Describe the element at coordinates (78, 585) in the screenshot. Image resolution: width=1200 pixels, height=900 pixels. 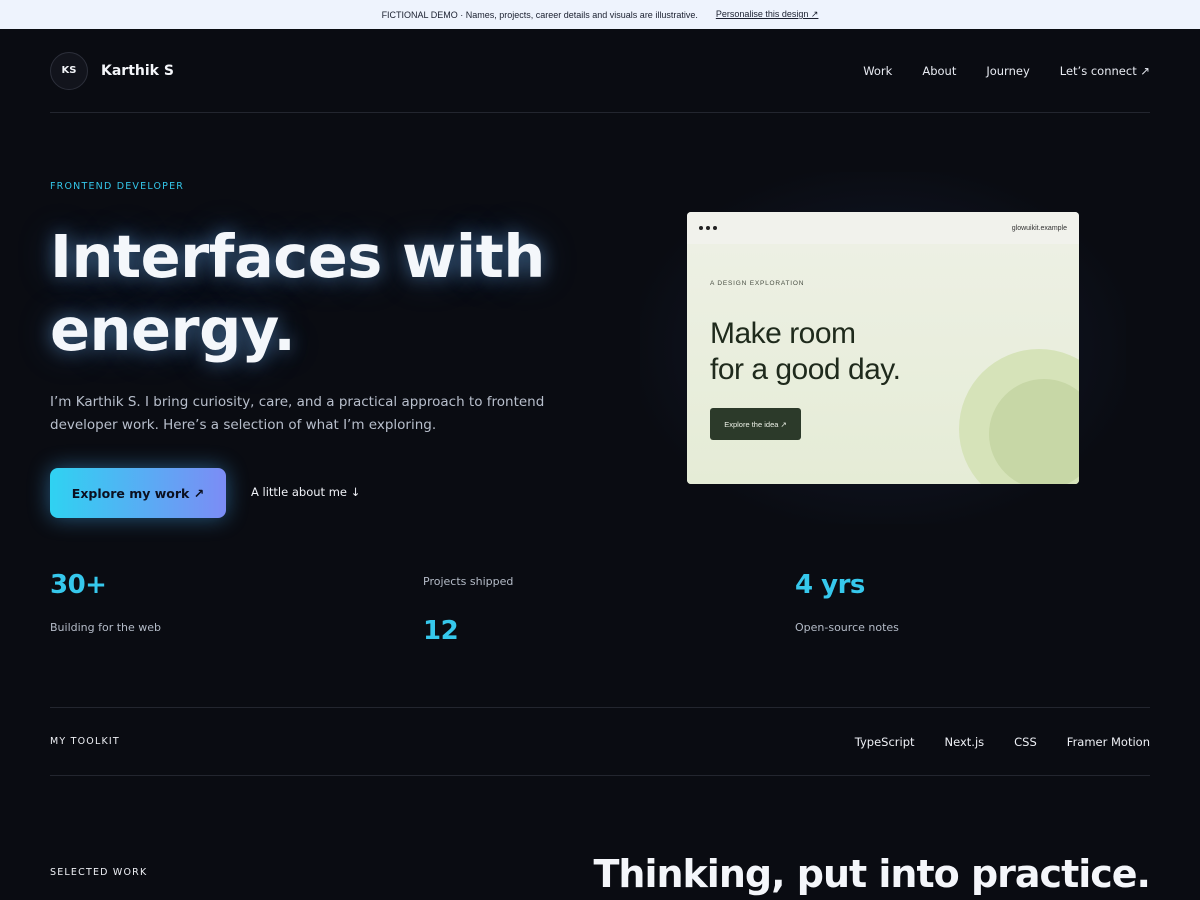
I see `stat-value-1: 30+` at that location.